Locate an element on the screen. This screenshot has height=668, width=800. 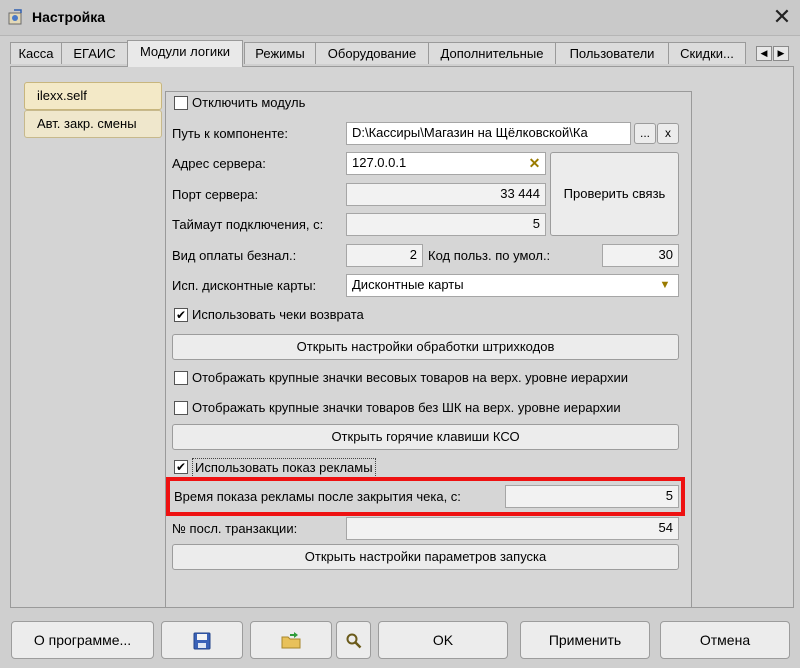
tab-kassa: Касса is located at coordinates (36, 53).